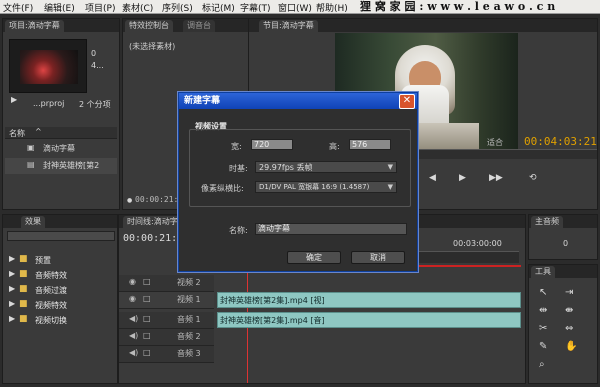 The image size is (600, 387). I want to click on track-video-2: ◉ □ 视频 2, so click(166, 283).